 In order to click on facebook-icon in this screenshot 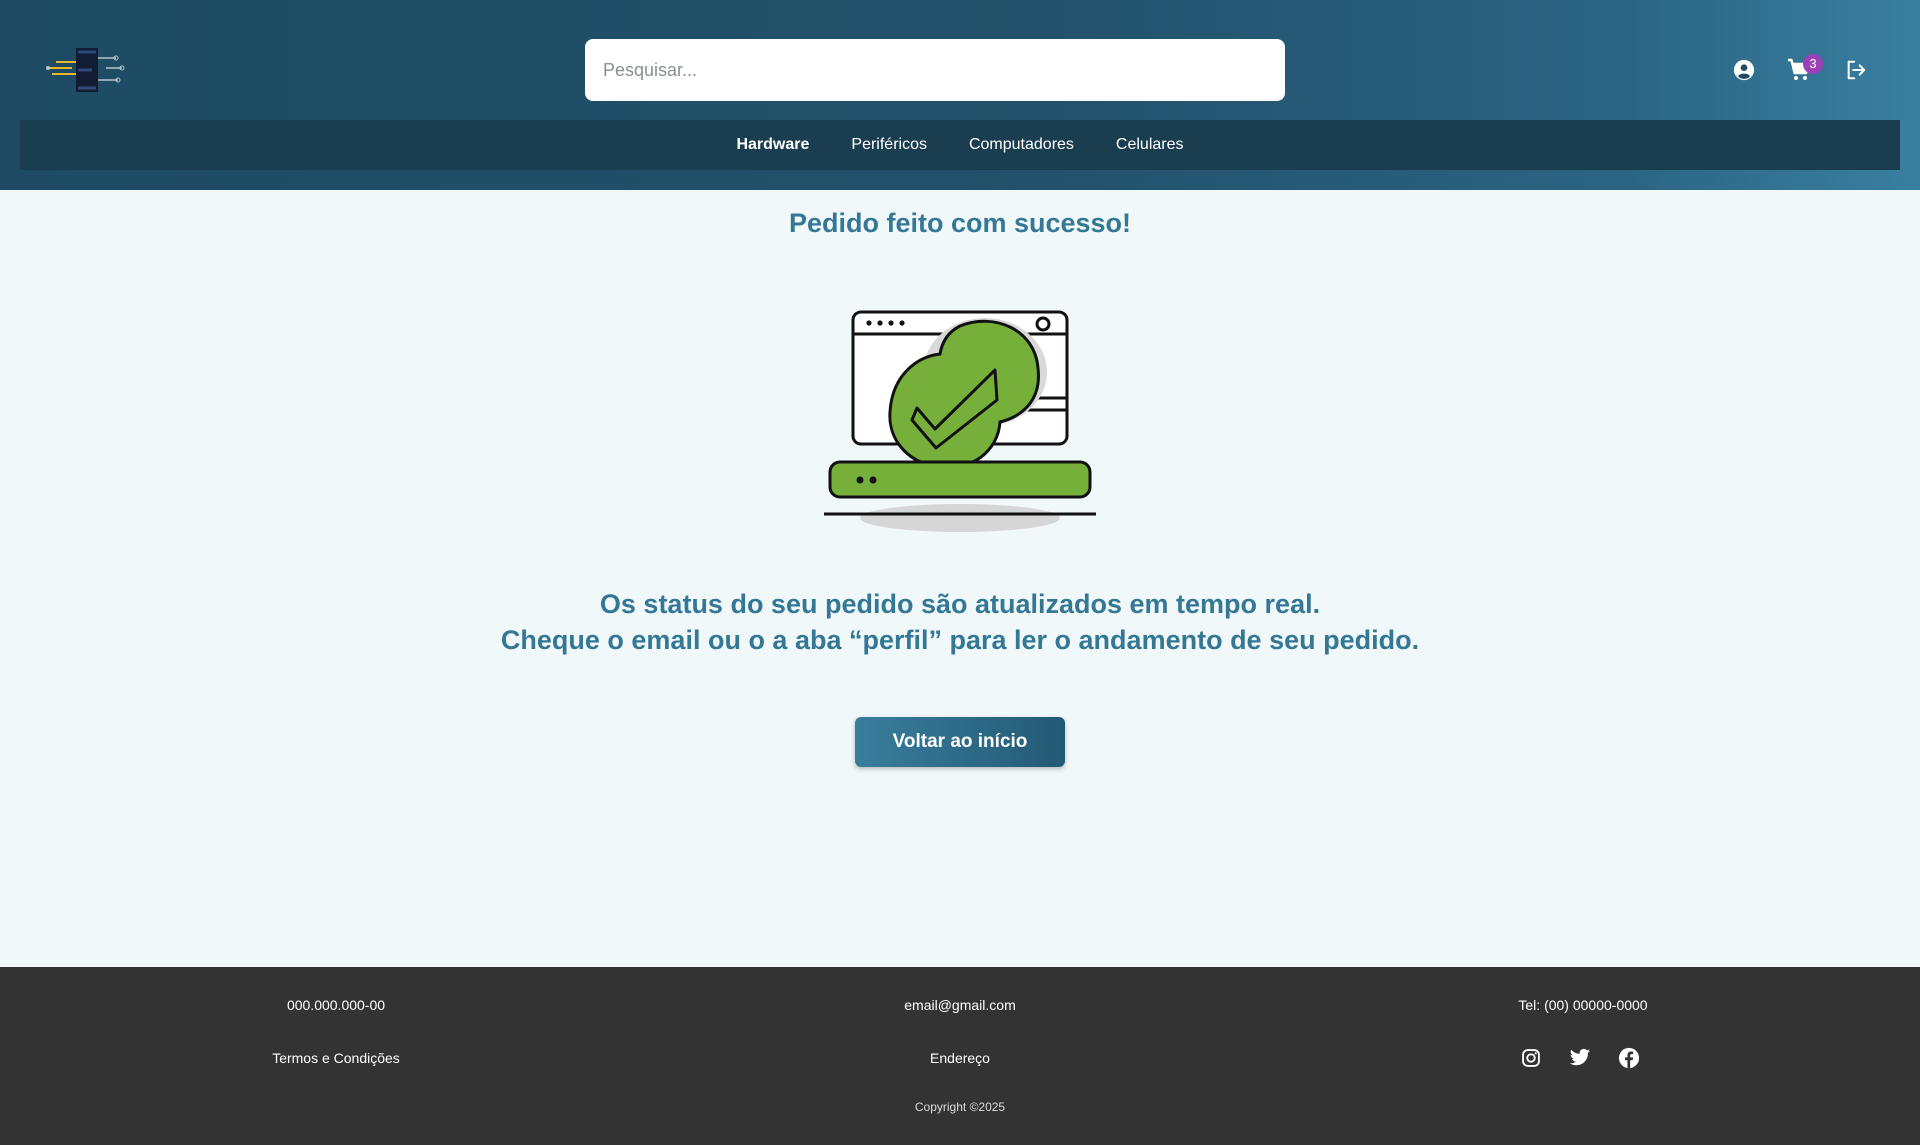, I will do `click(1629, 1058)`.